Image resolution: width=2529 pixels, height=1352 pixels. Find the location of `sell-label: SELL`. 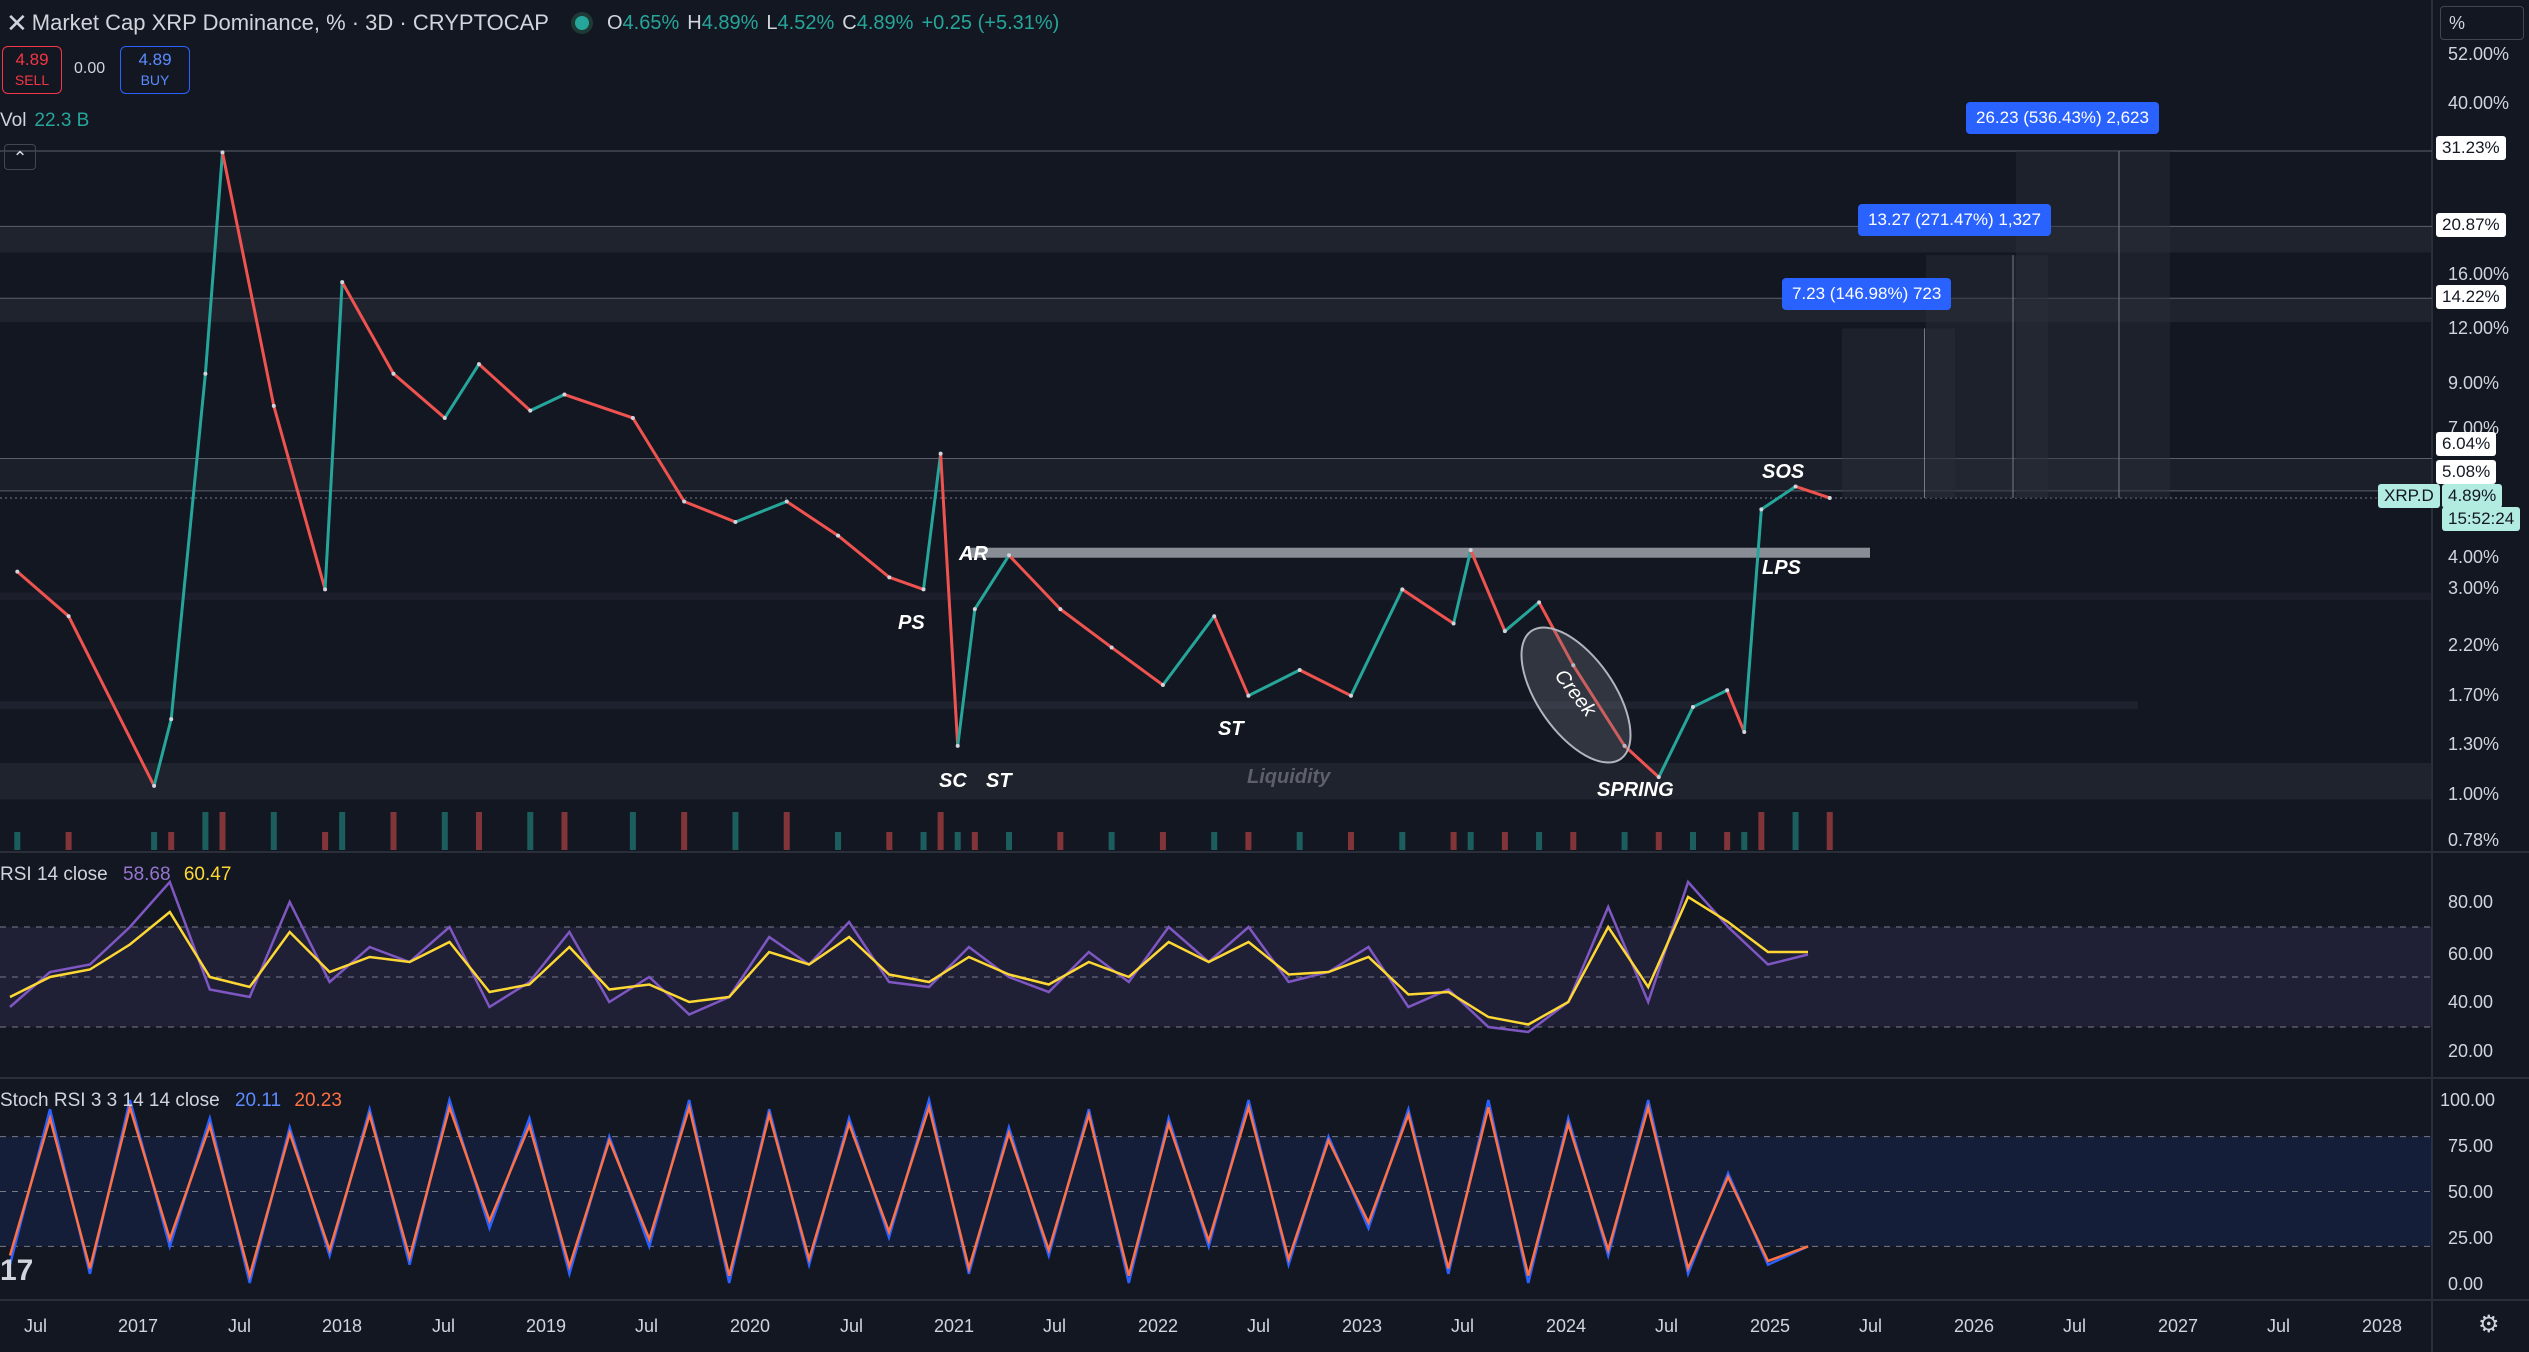

sell-label: SELL is located at coordinates (32, 80).